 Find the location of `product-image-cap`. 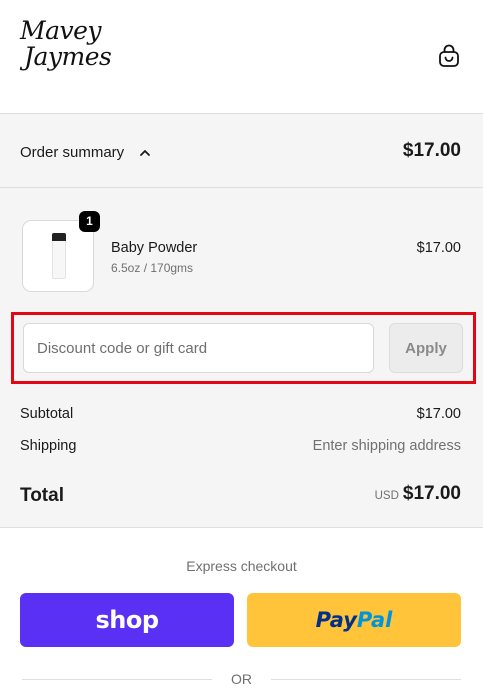

product-image-cap is located at coordinates (59, 237).